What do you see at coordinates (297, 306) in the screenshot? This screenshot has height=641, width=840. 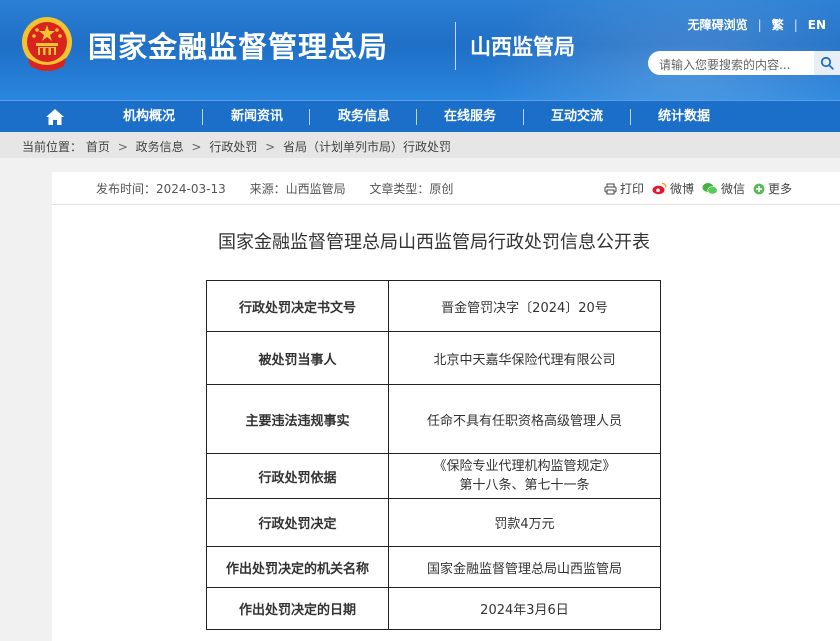 I see `row-key: 行政处罚决定书文号` at bounding box center [297, 306].